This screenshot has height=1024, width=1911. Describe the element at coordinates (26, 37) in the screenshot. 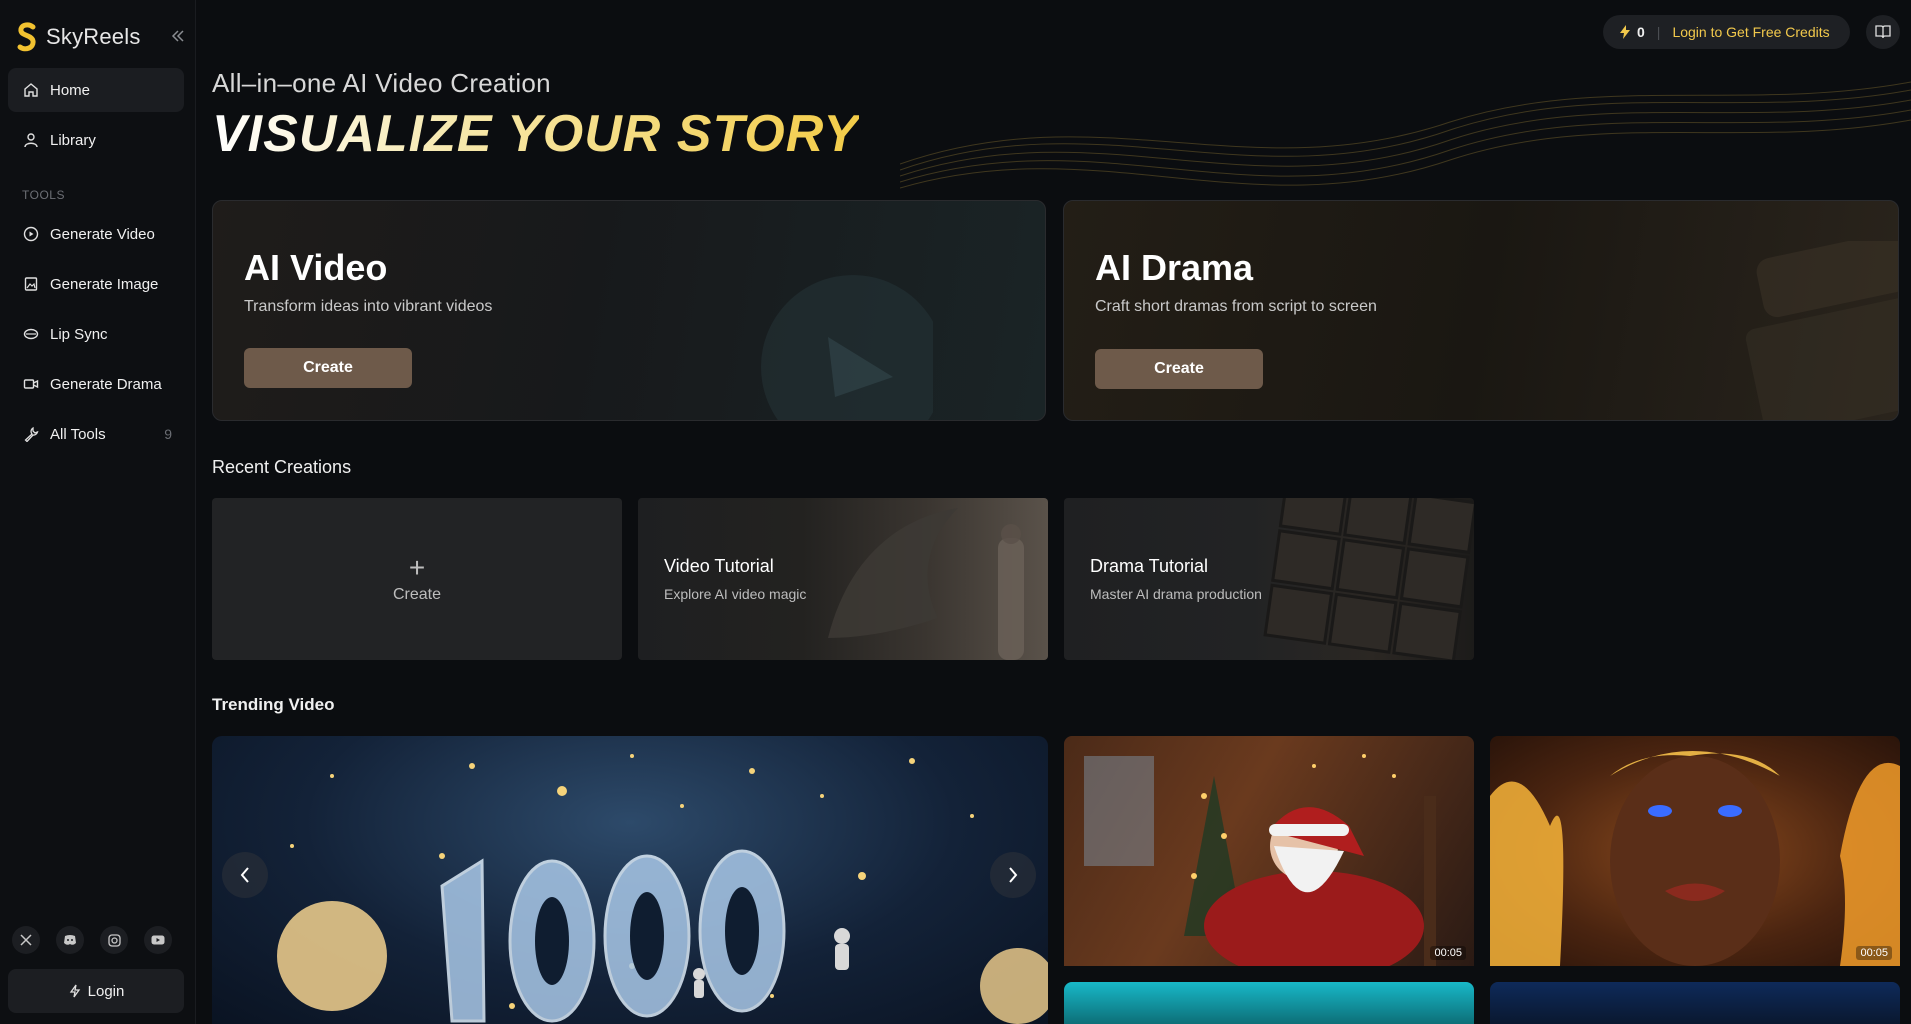

I see `skyreels-logo-icon` at that location.